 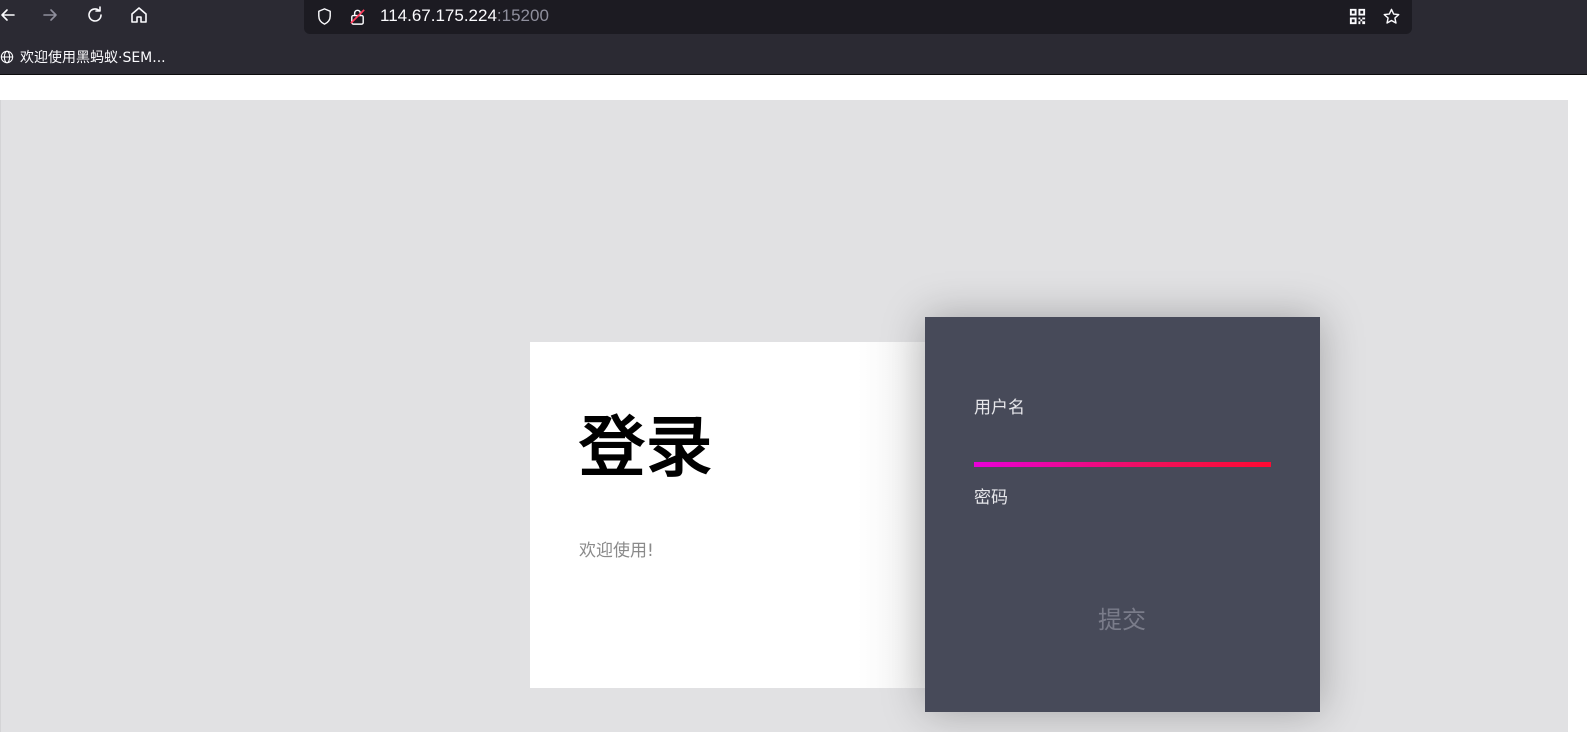 I want to click on url-port: :15200, so click(x=522, y=15).